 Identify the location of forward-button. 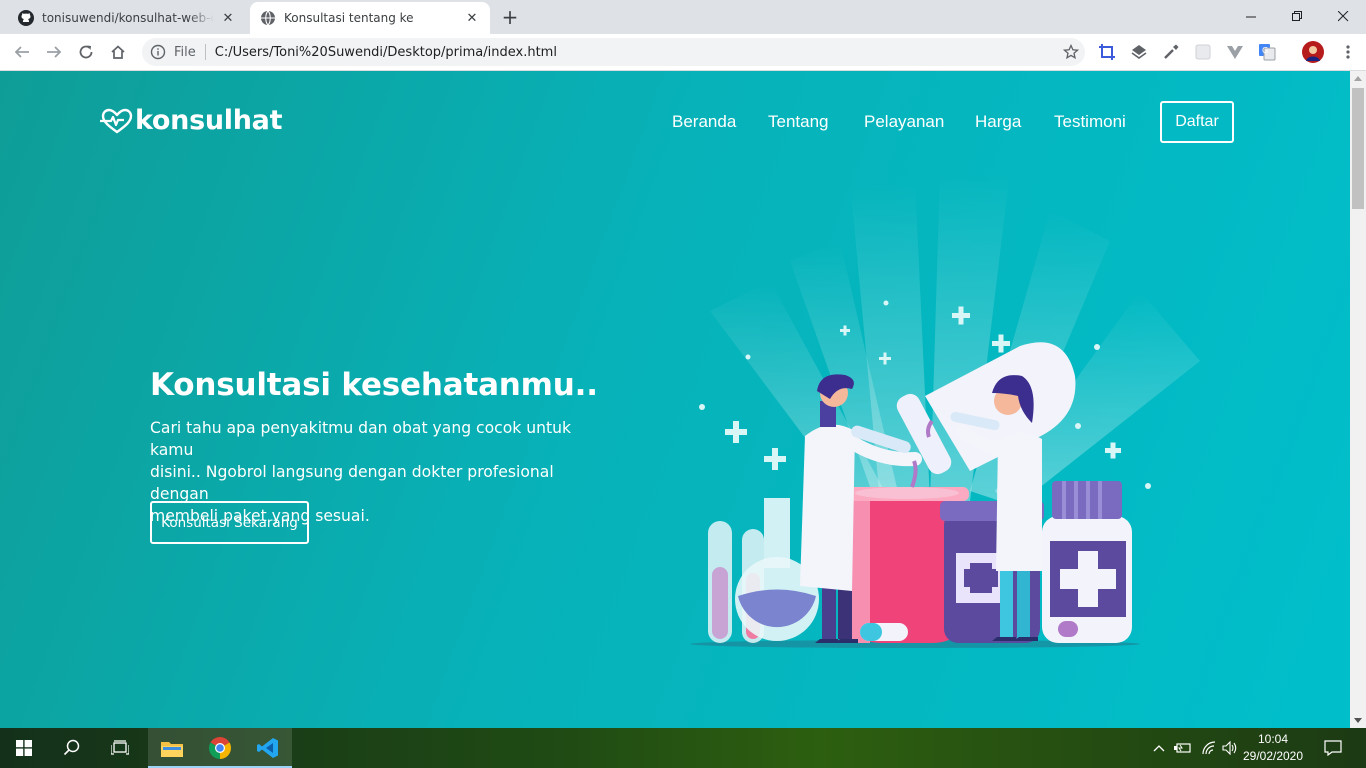
(54, 52).